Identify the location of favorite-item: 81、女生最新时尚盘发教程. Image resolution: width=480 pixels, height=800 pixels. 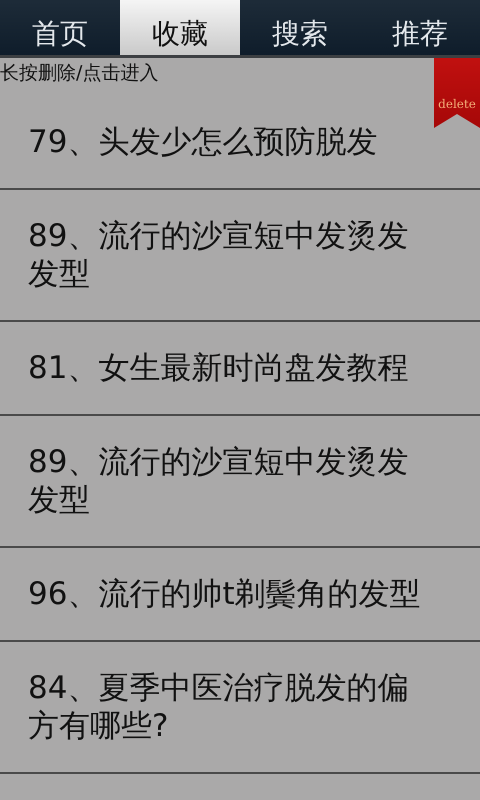
(240, 369).